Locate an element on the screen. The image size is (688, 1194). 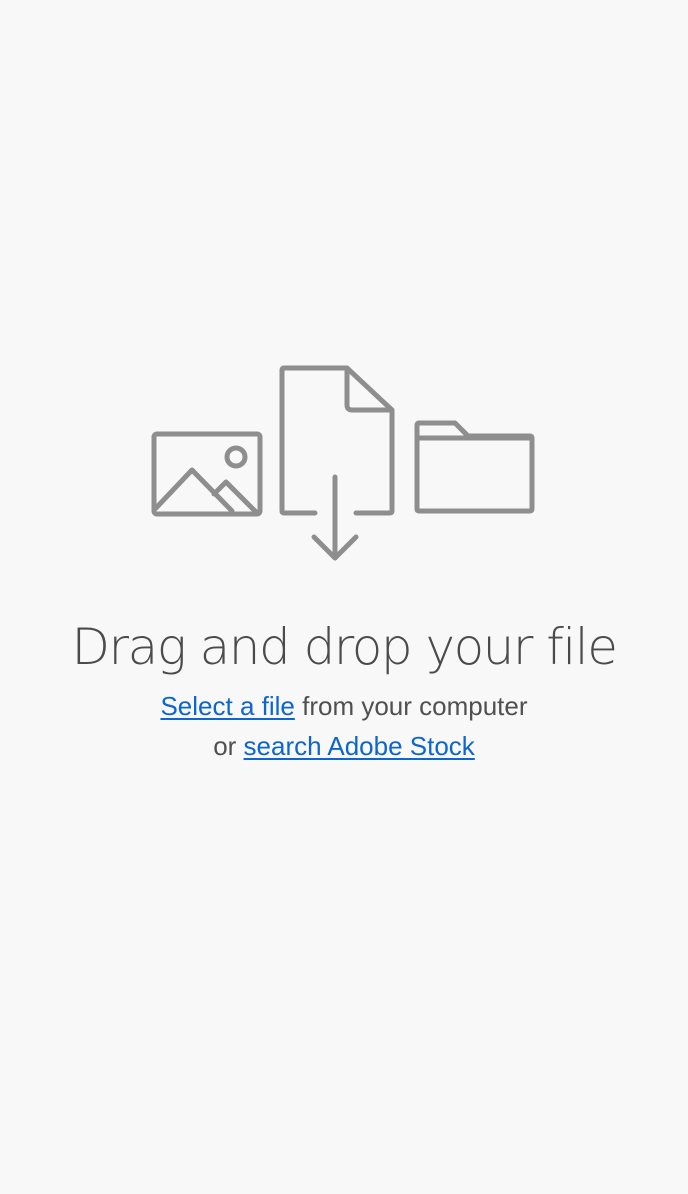
drop-illustration is located at coordinates (343, 463).